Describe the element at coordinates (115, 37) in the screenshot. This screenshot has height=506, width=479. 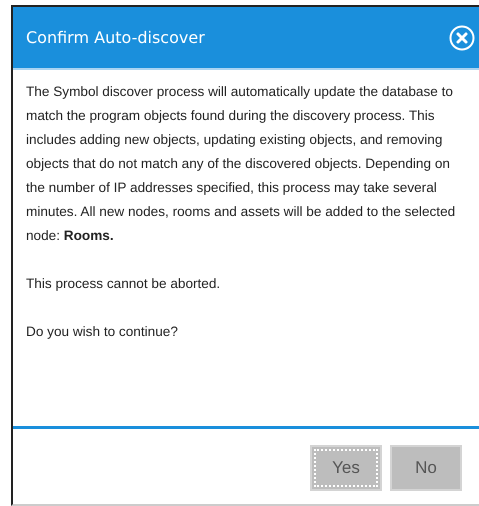
I see `dialog-title: Confirm Auto-discover` at that location.